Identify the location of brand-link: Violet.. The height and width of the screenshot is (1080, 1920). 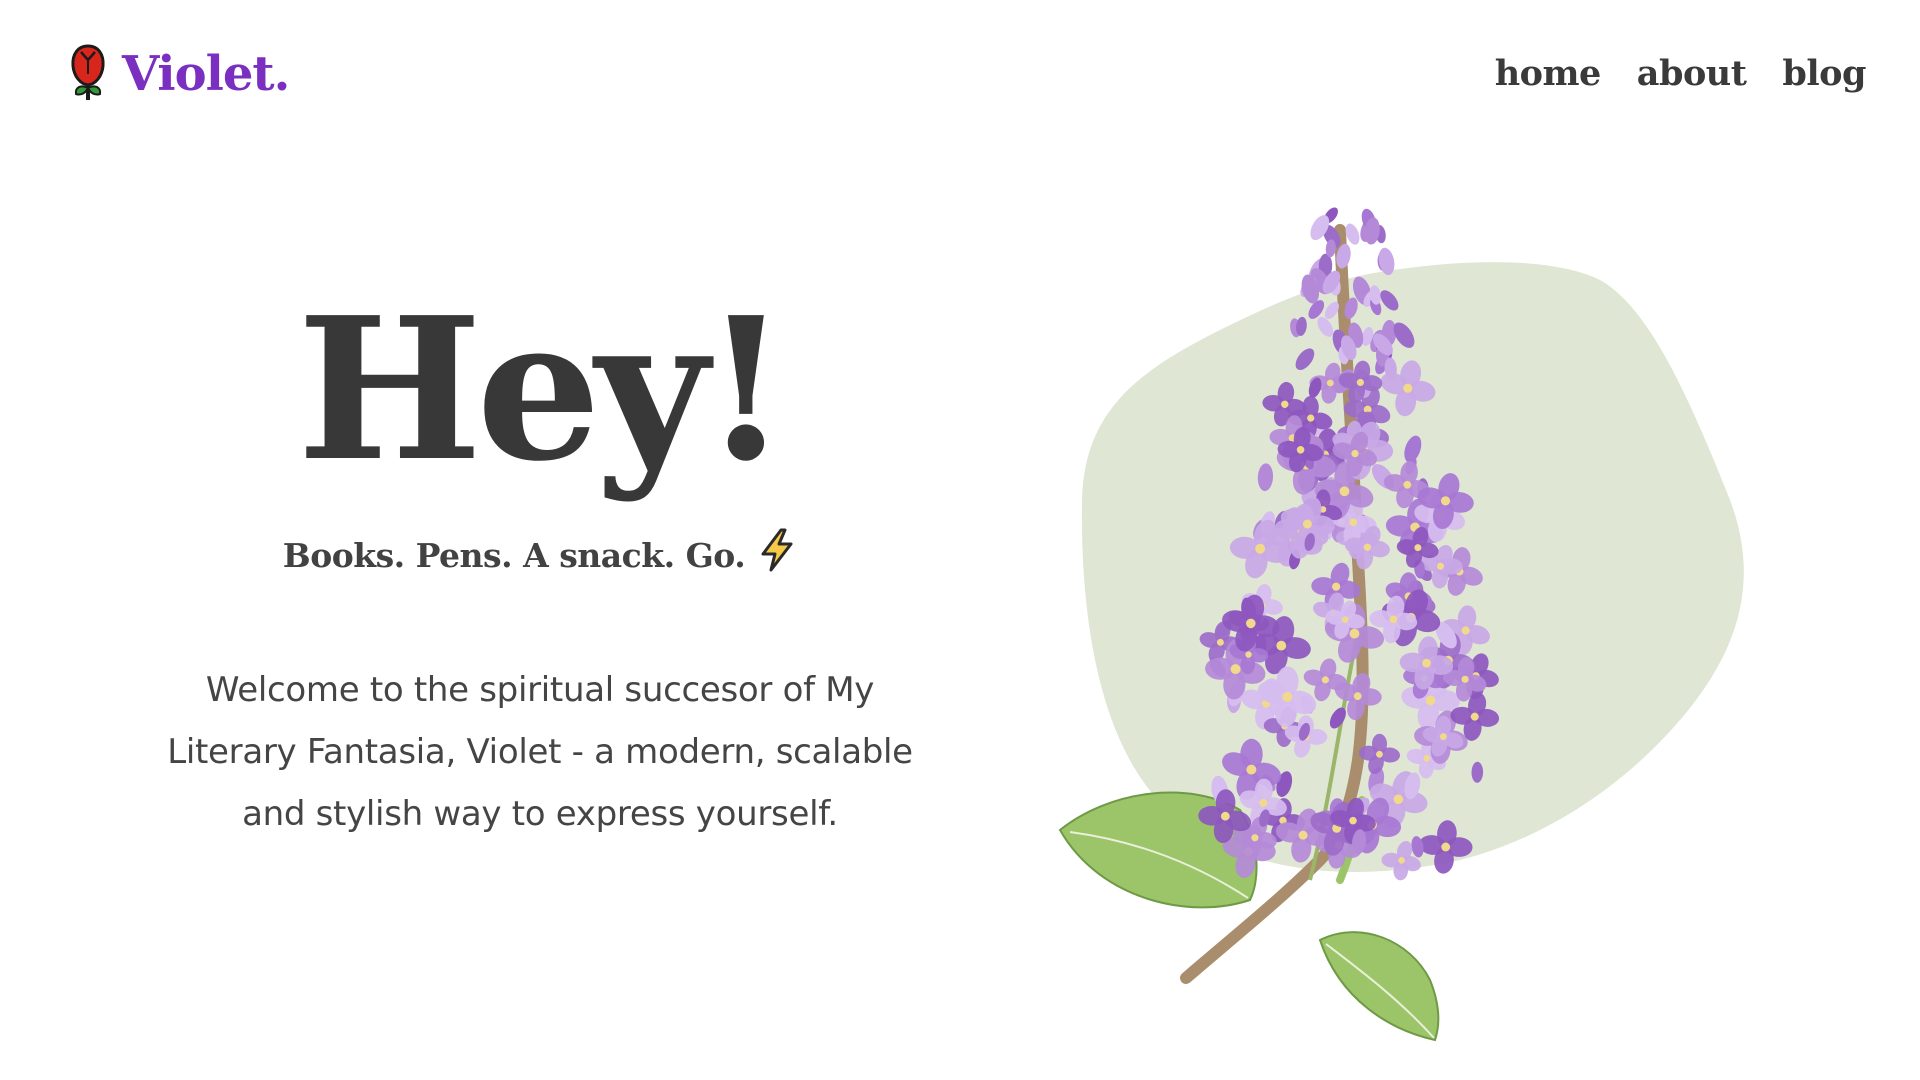
(179, 74).